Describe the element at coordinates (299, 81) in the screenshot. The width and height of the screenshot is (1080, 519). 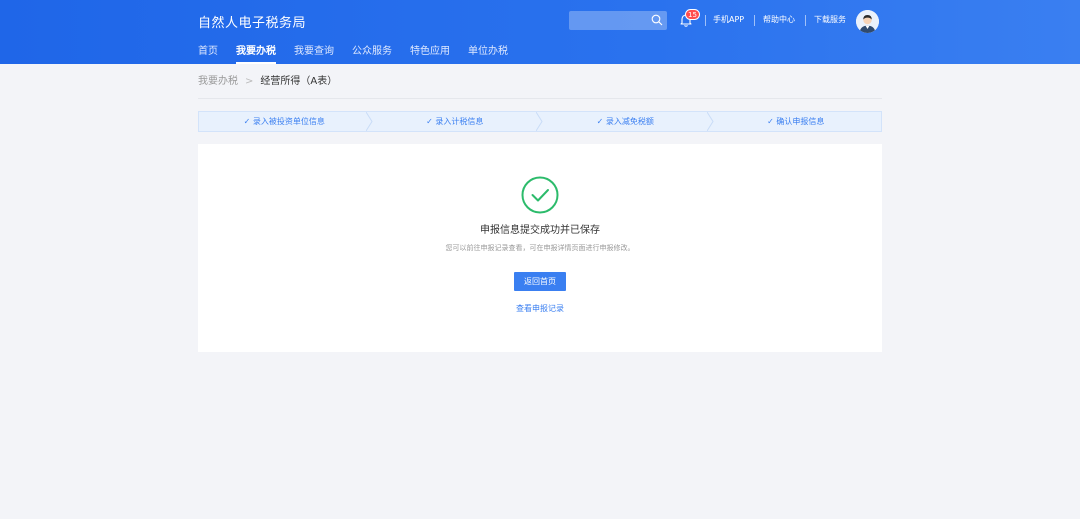
I see `breadcrumb-current: 经营所得（A表）` at that location.